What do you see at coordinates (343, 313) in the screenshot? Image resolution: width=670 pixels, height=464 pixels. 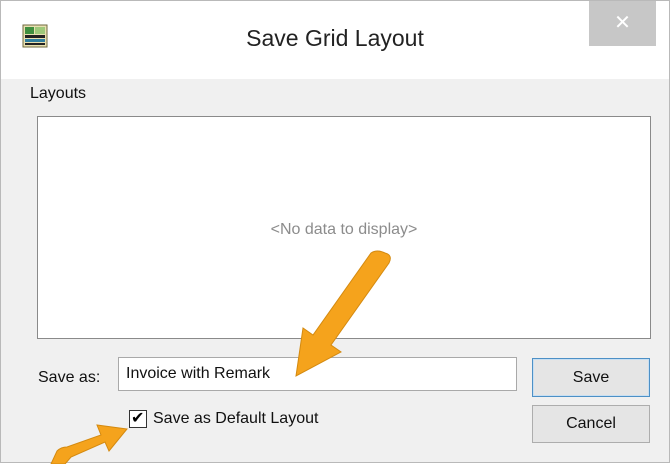 I see `arrow-icon-to-input` at bounding box center [343, 313].